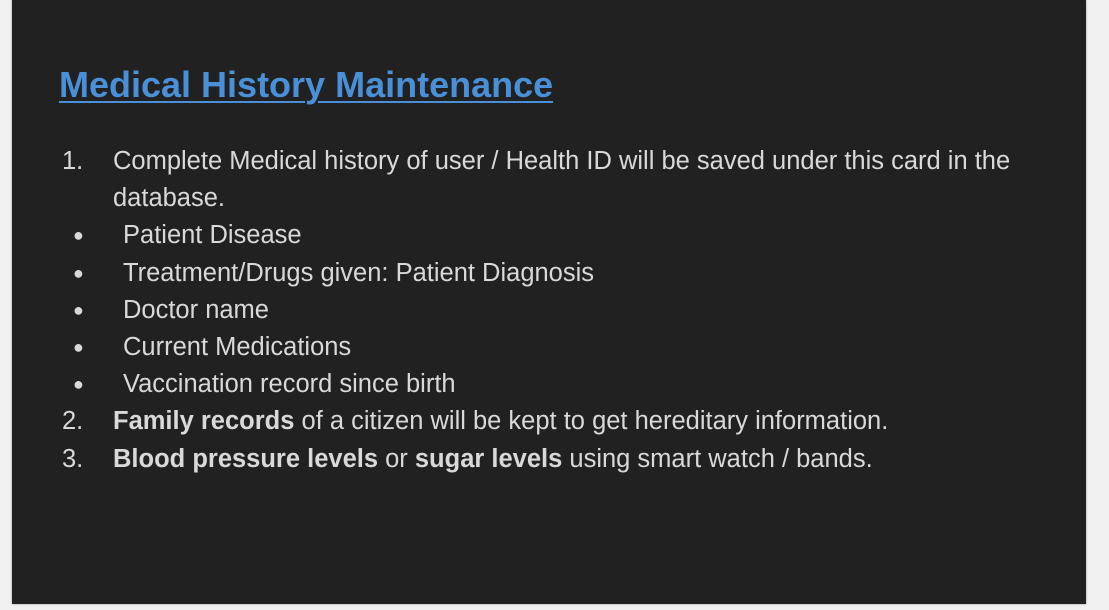 Image resolution: width=1109 pixels, height=610 pixels. Describe the element at coordinates (526, 235) in the screenshot. I see `sub-item-patient-disease: ● Patient Disease` at that location.